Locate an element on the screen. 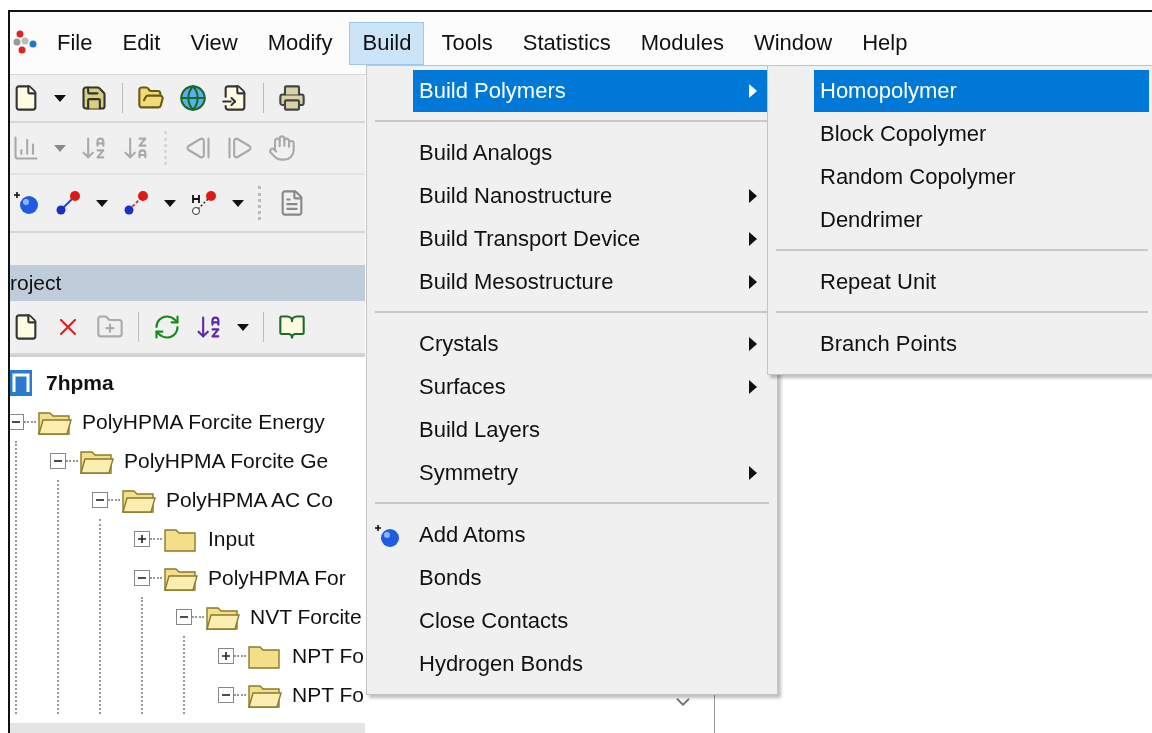 The height and width of the screenshot is (733, 1152). menu-bar-item: View is located at coordinates (214, 43).